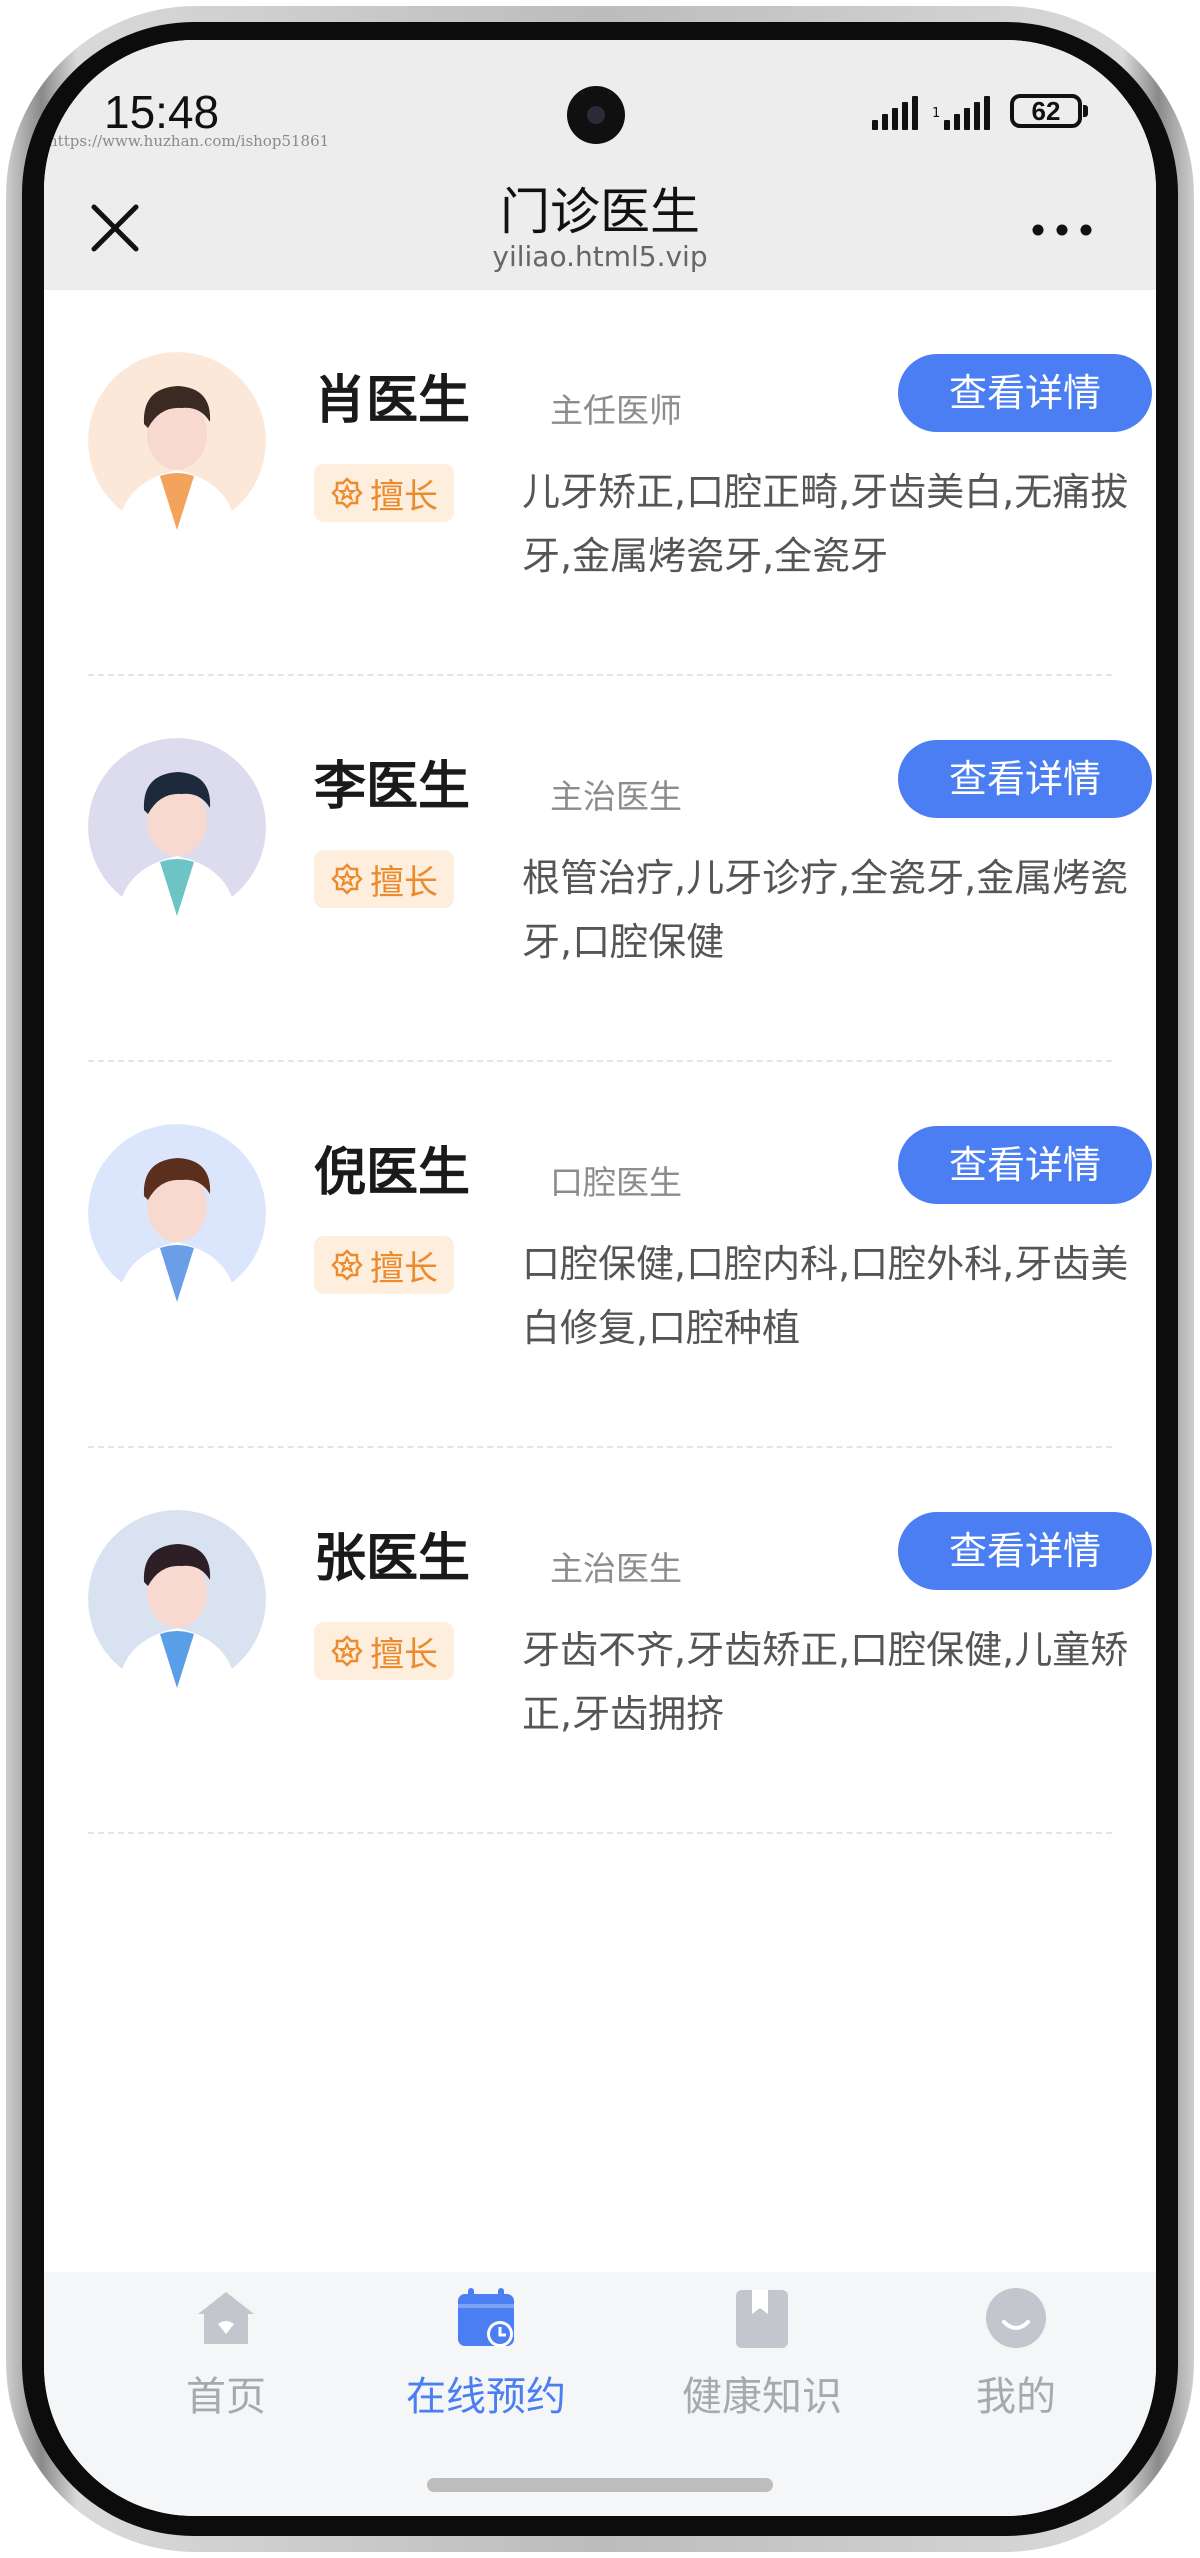  I want to click on tab-home: 首页, so click(226, 2364).